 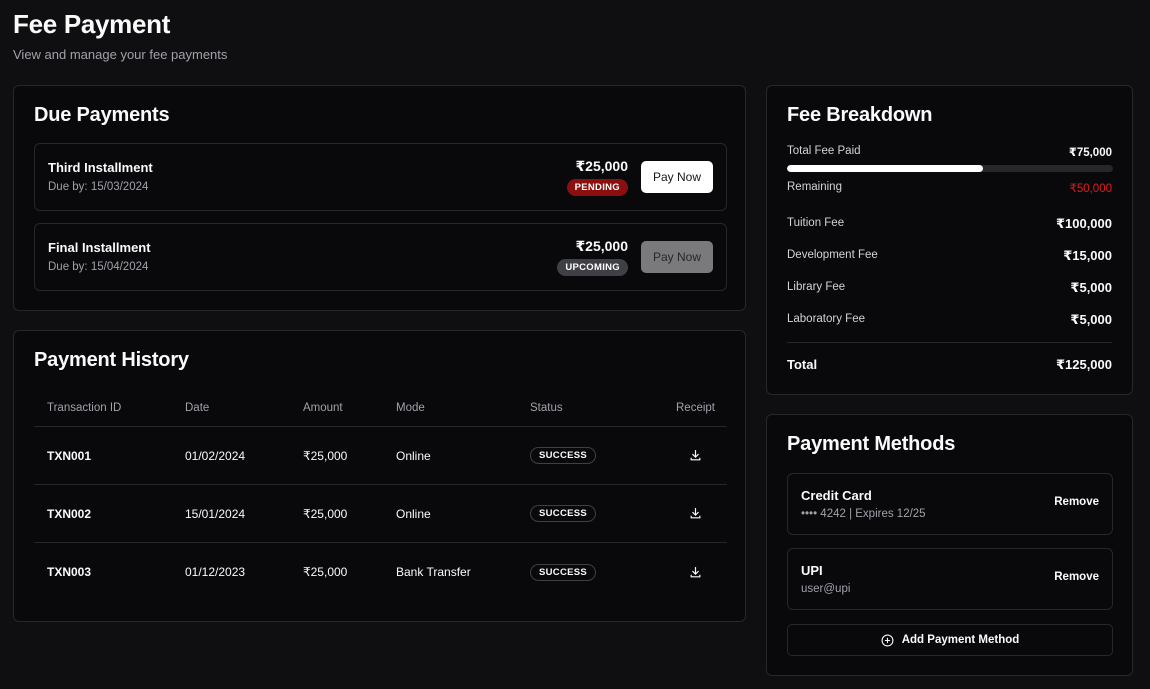 What do you see at coordinates (1091, 189) in the screenshot?
I see `remaining-value: ₹50,000` at bounding box center [1091, 189].